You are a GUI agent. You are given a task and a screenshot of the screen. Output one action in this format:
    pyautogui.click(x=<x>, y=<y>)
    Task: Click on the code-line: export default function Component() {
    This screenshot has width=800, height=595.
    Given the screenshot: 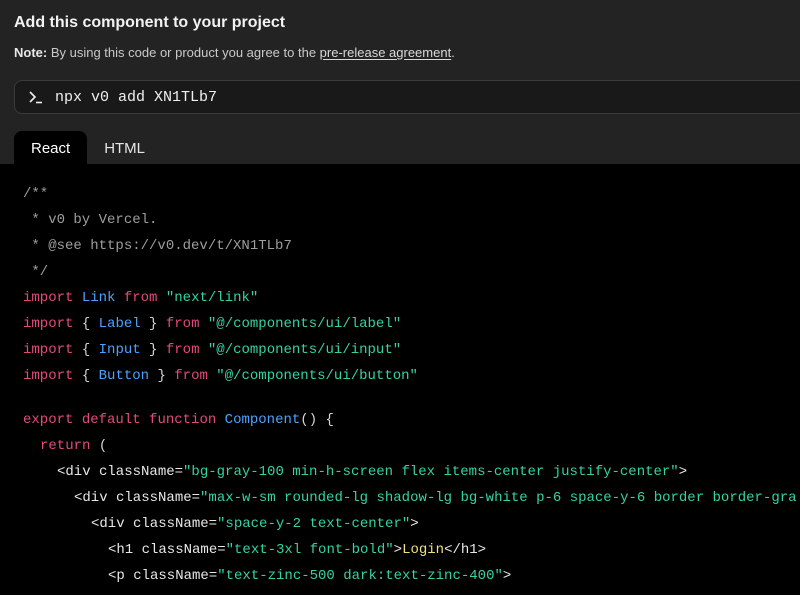 What is the action you would take?
    pyautogui.click(x=178, y=420)
    